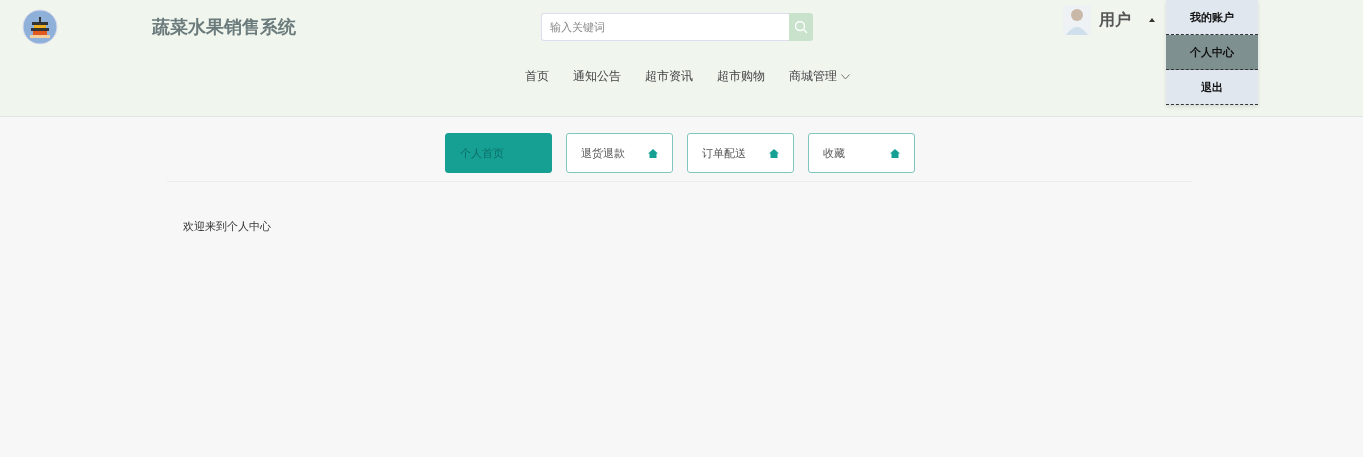  I want to click on nav-link: 商城管理, so click(819, 76).